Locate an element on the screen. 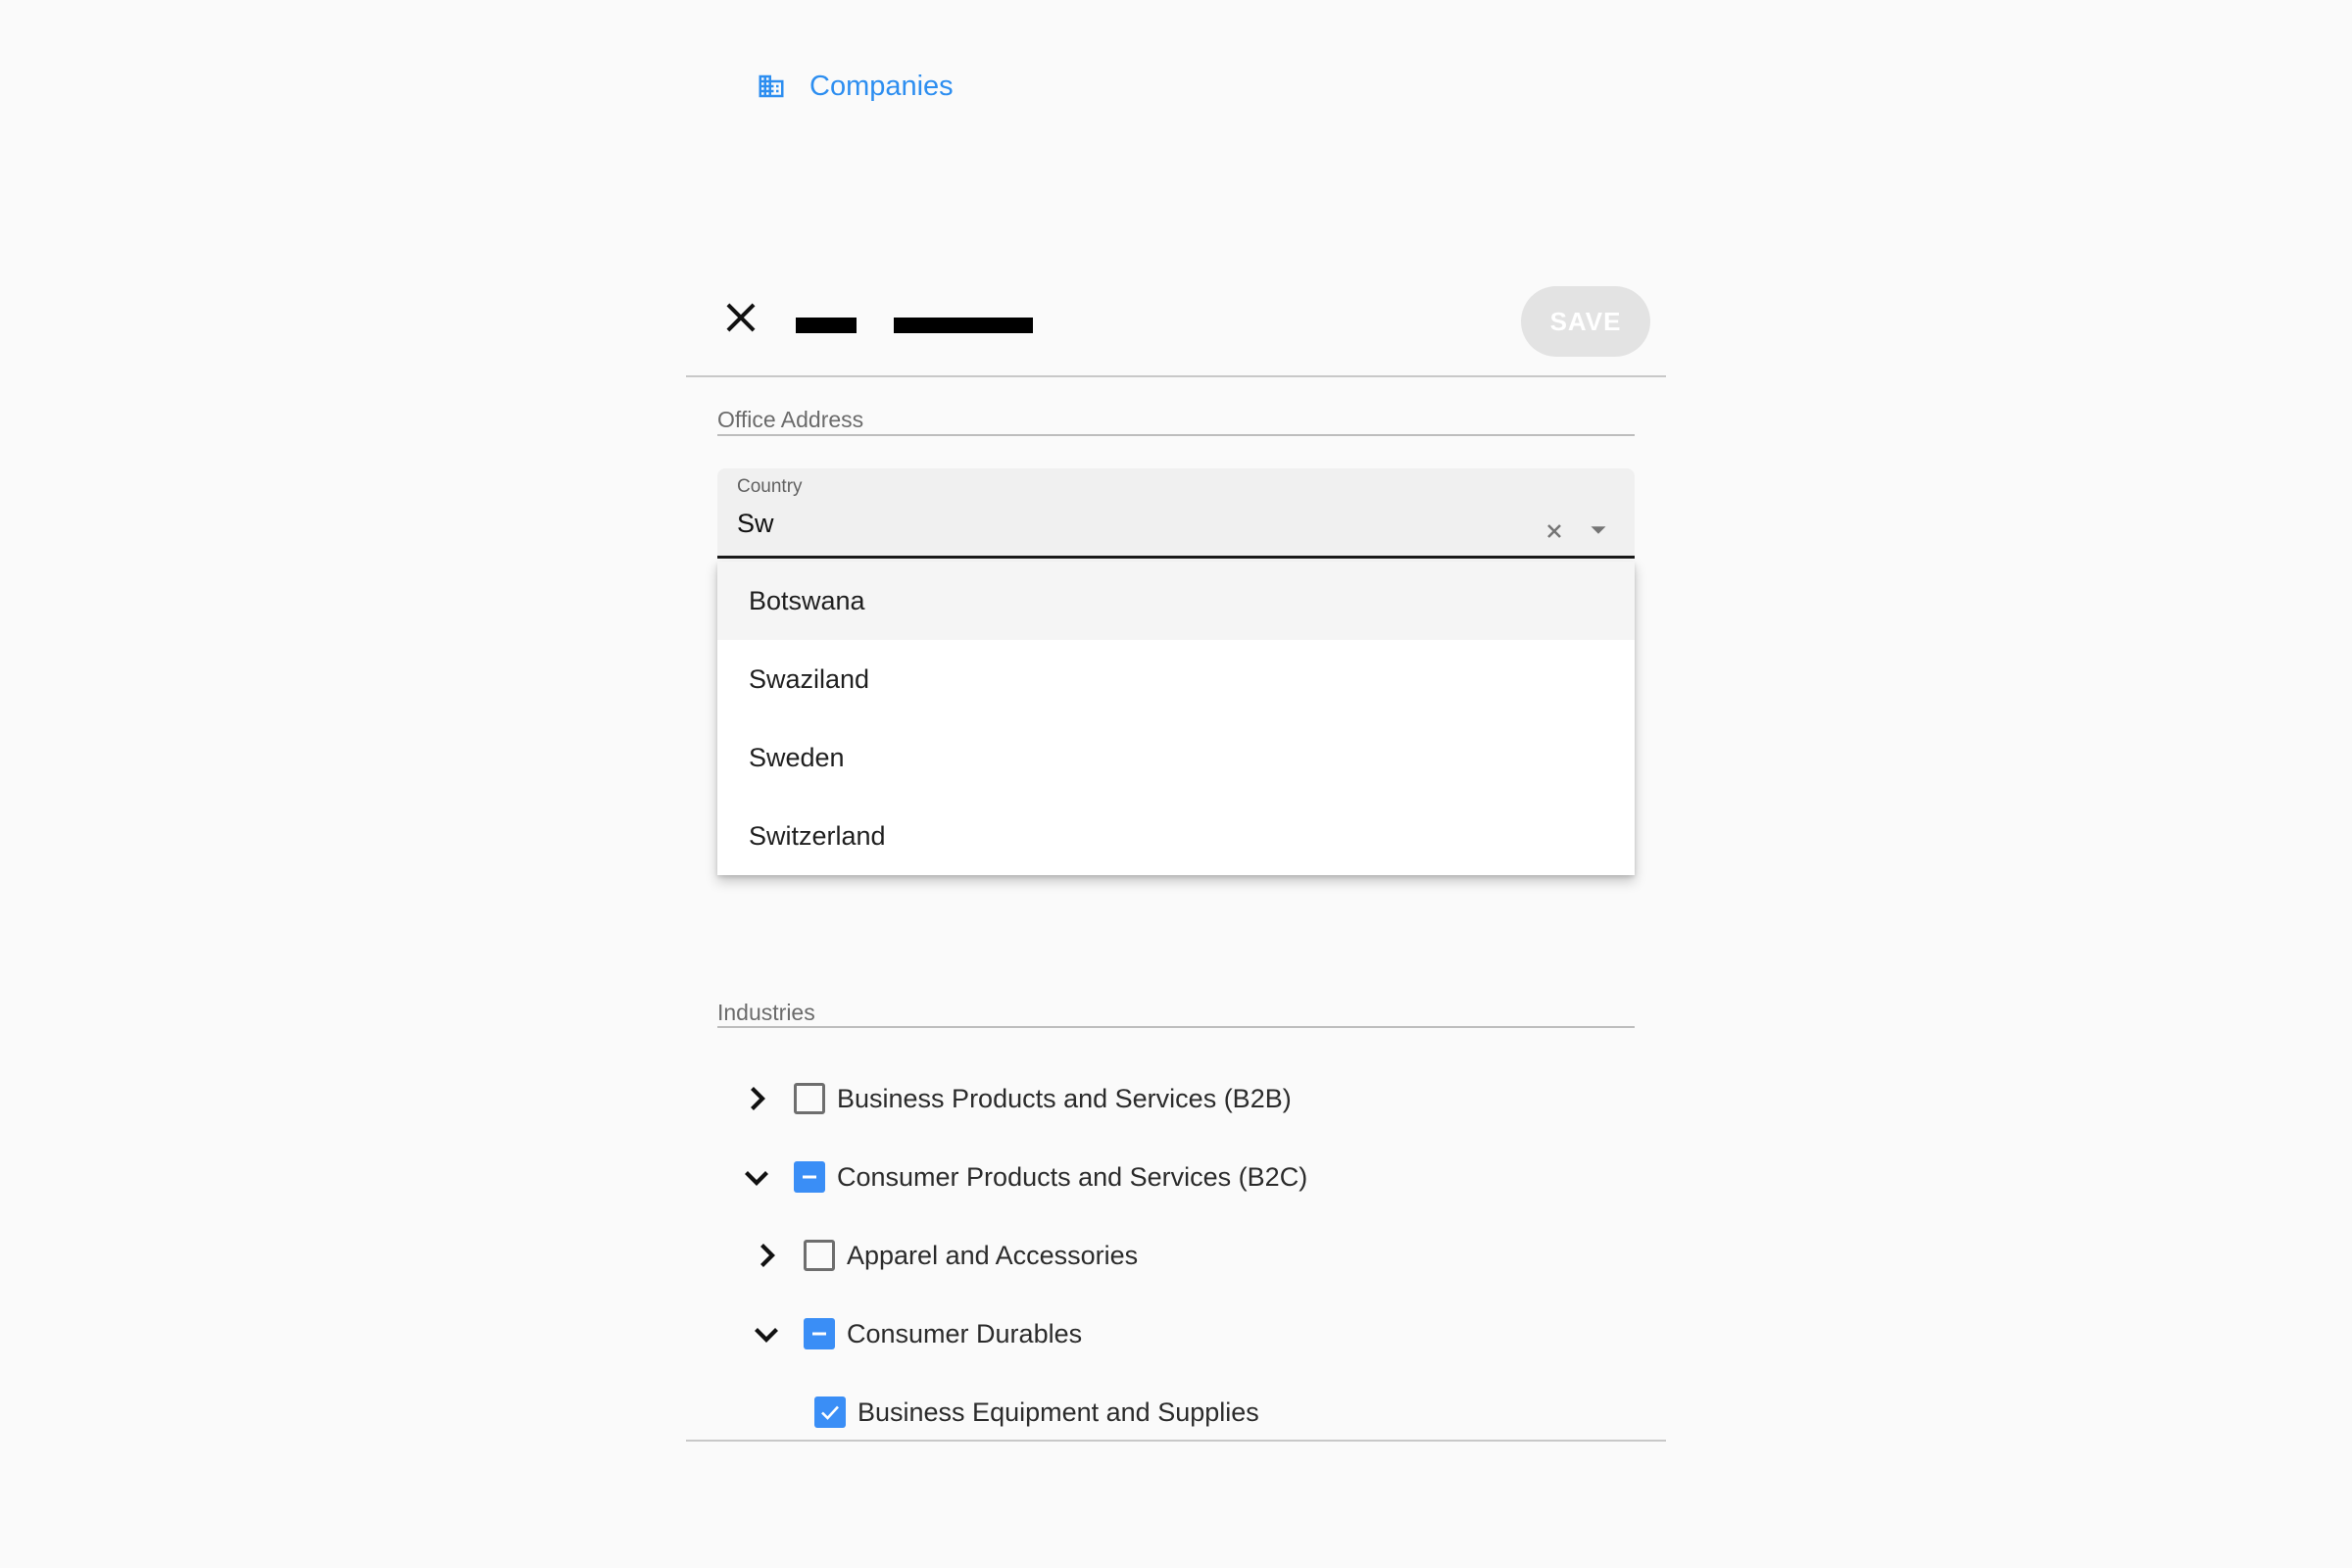  industries-divider is located at coordinates (1176, 1027).